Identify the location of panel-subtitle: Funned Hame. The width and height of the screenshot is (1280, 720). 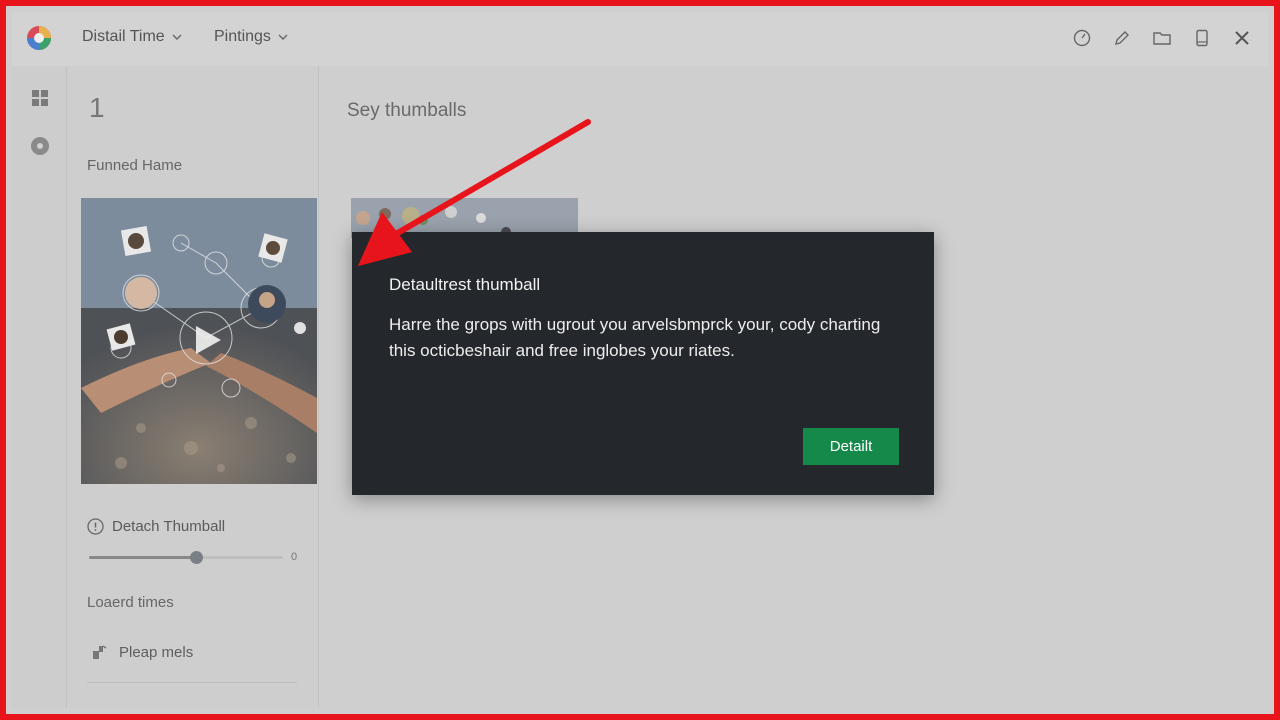
(135, 165).